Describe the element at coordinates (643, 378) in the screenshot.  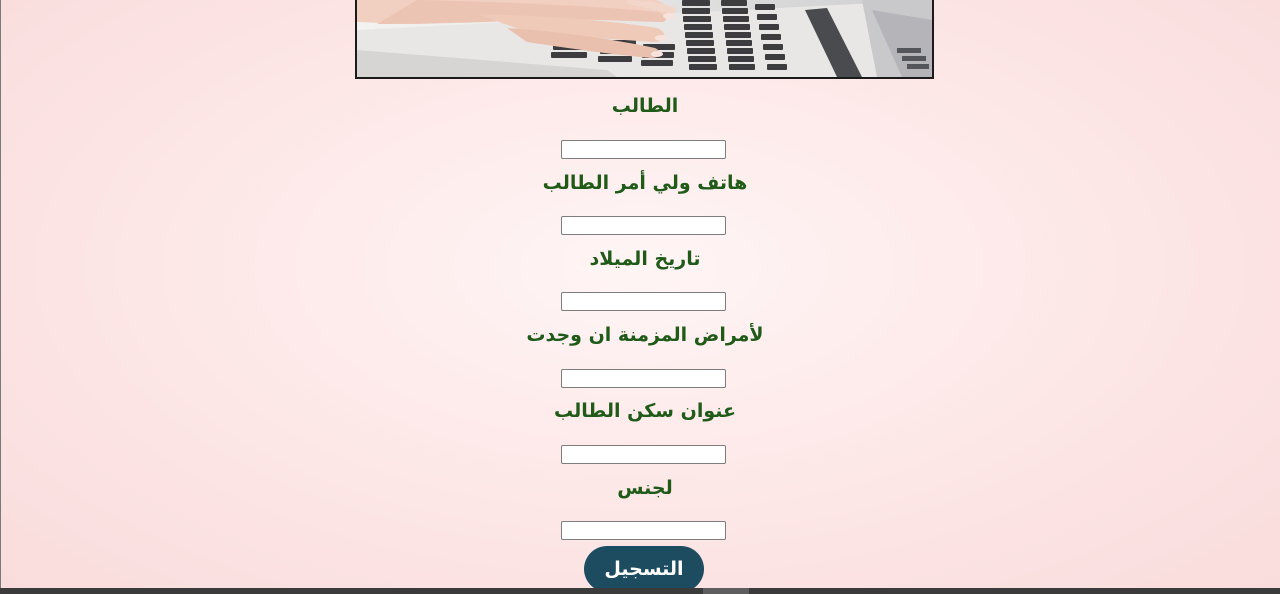
I see `chronic-diseases-input` at that location.